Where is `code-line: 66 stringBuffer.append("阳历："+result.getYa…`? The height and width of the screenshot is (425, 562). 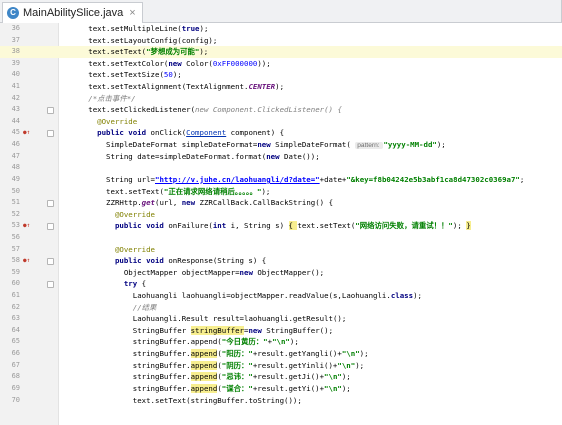
code-line: 66 stringBuffer.append("阳历："+result.getYa… is located at coordinates (281, 354).